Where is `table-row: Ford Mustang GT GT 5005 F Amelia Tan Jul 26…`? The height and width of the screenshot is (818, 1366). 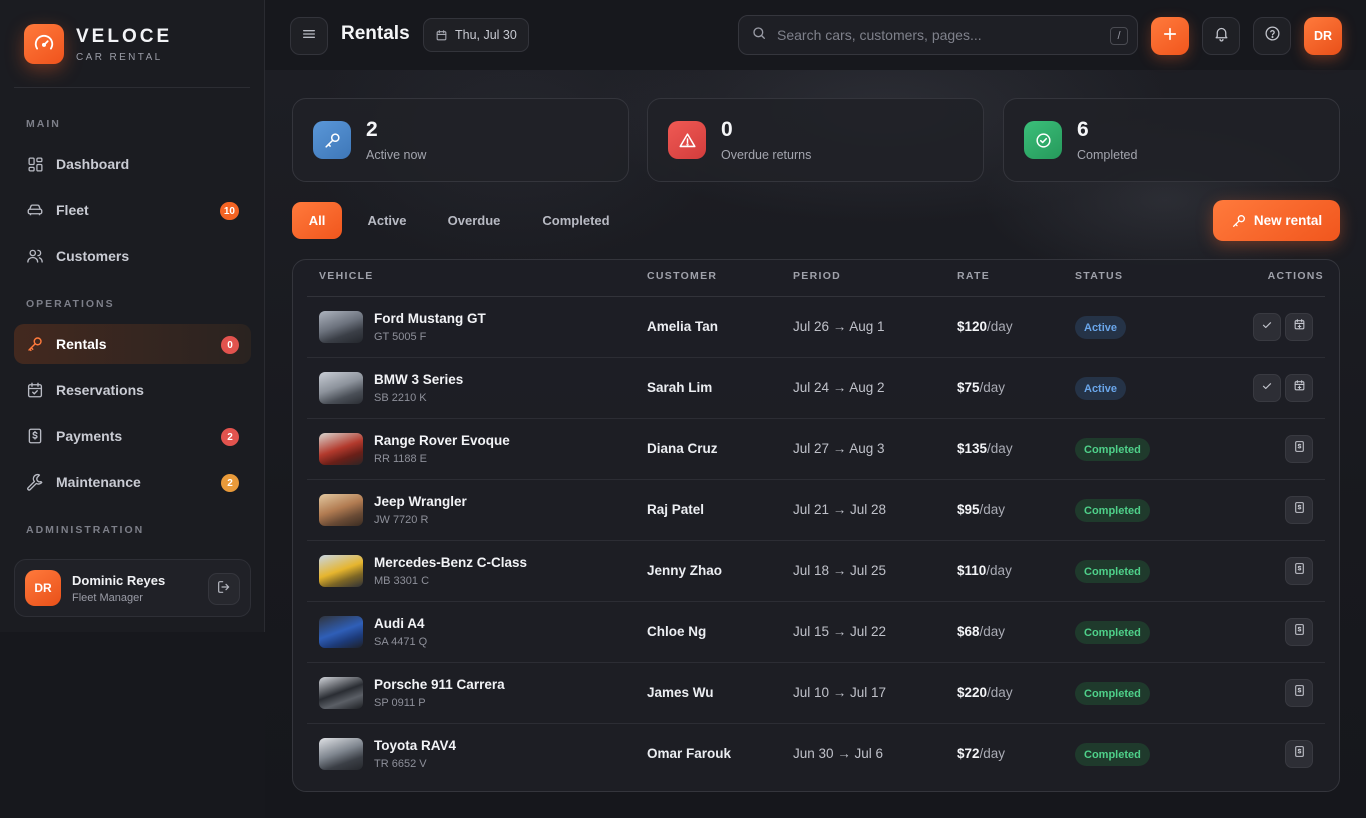 table-row: Ford Mustang GT GT 5005 F Amelia Tan Jul 26… is located at coordinates (816, 327).